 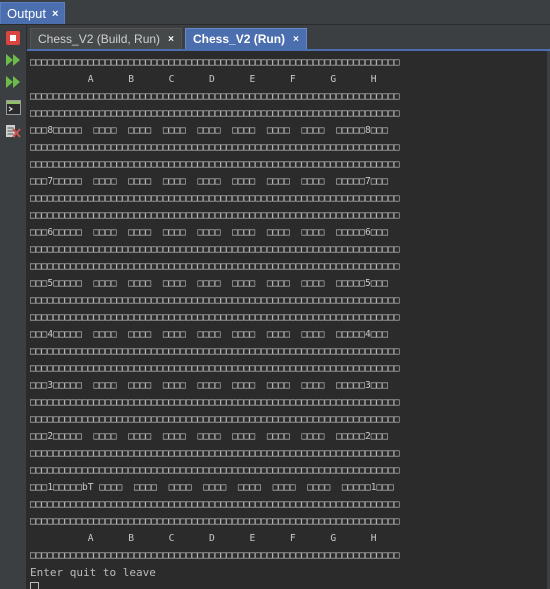 I want to click on output-window-close-icon: ×, so click(x=55, y=14).